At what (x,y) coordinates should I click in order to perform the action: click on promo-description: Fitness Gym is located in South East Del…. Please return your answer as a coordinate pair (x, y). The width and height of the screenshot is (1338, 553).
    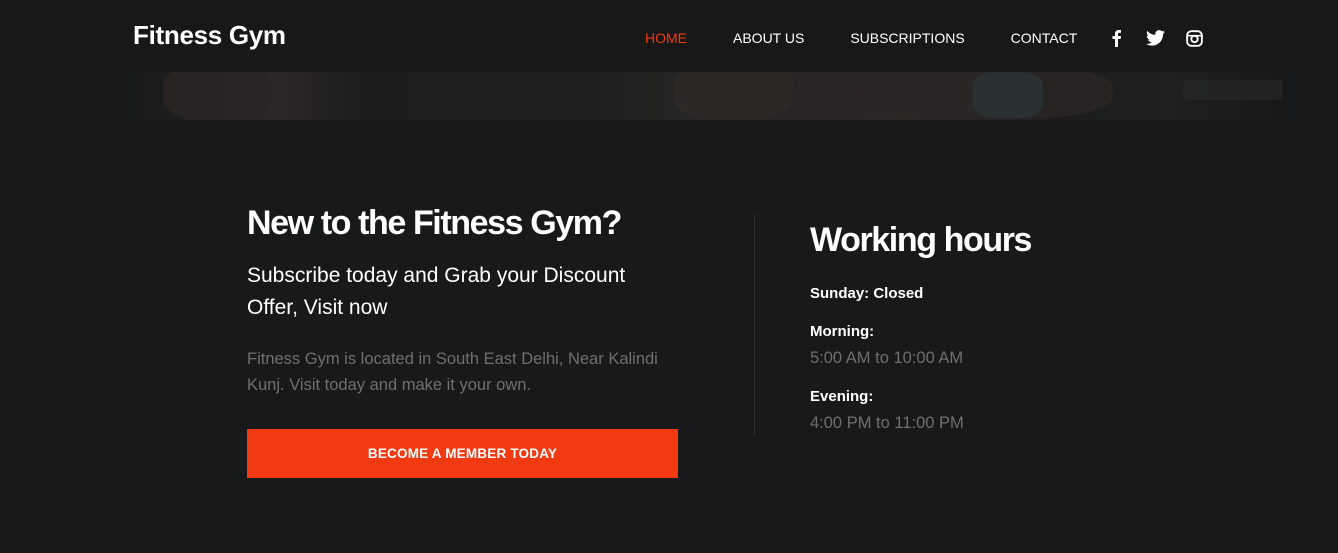
    Looking at the image, I should click on (452, 372).